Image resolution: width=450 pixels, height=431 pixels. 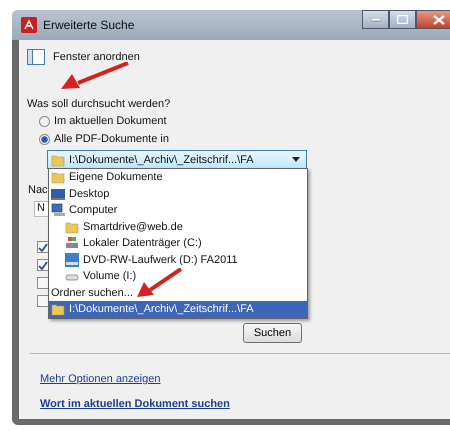 What do you see at coordinates (272, 333) in the screenshot?
I see `search-button: Suchen` at bounding box center [272, 333].